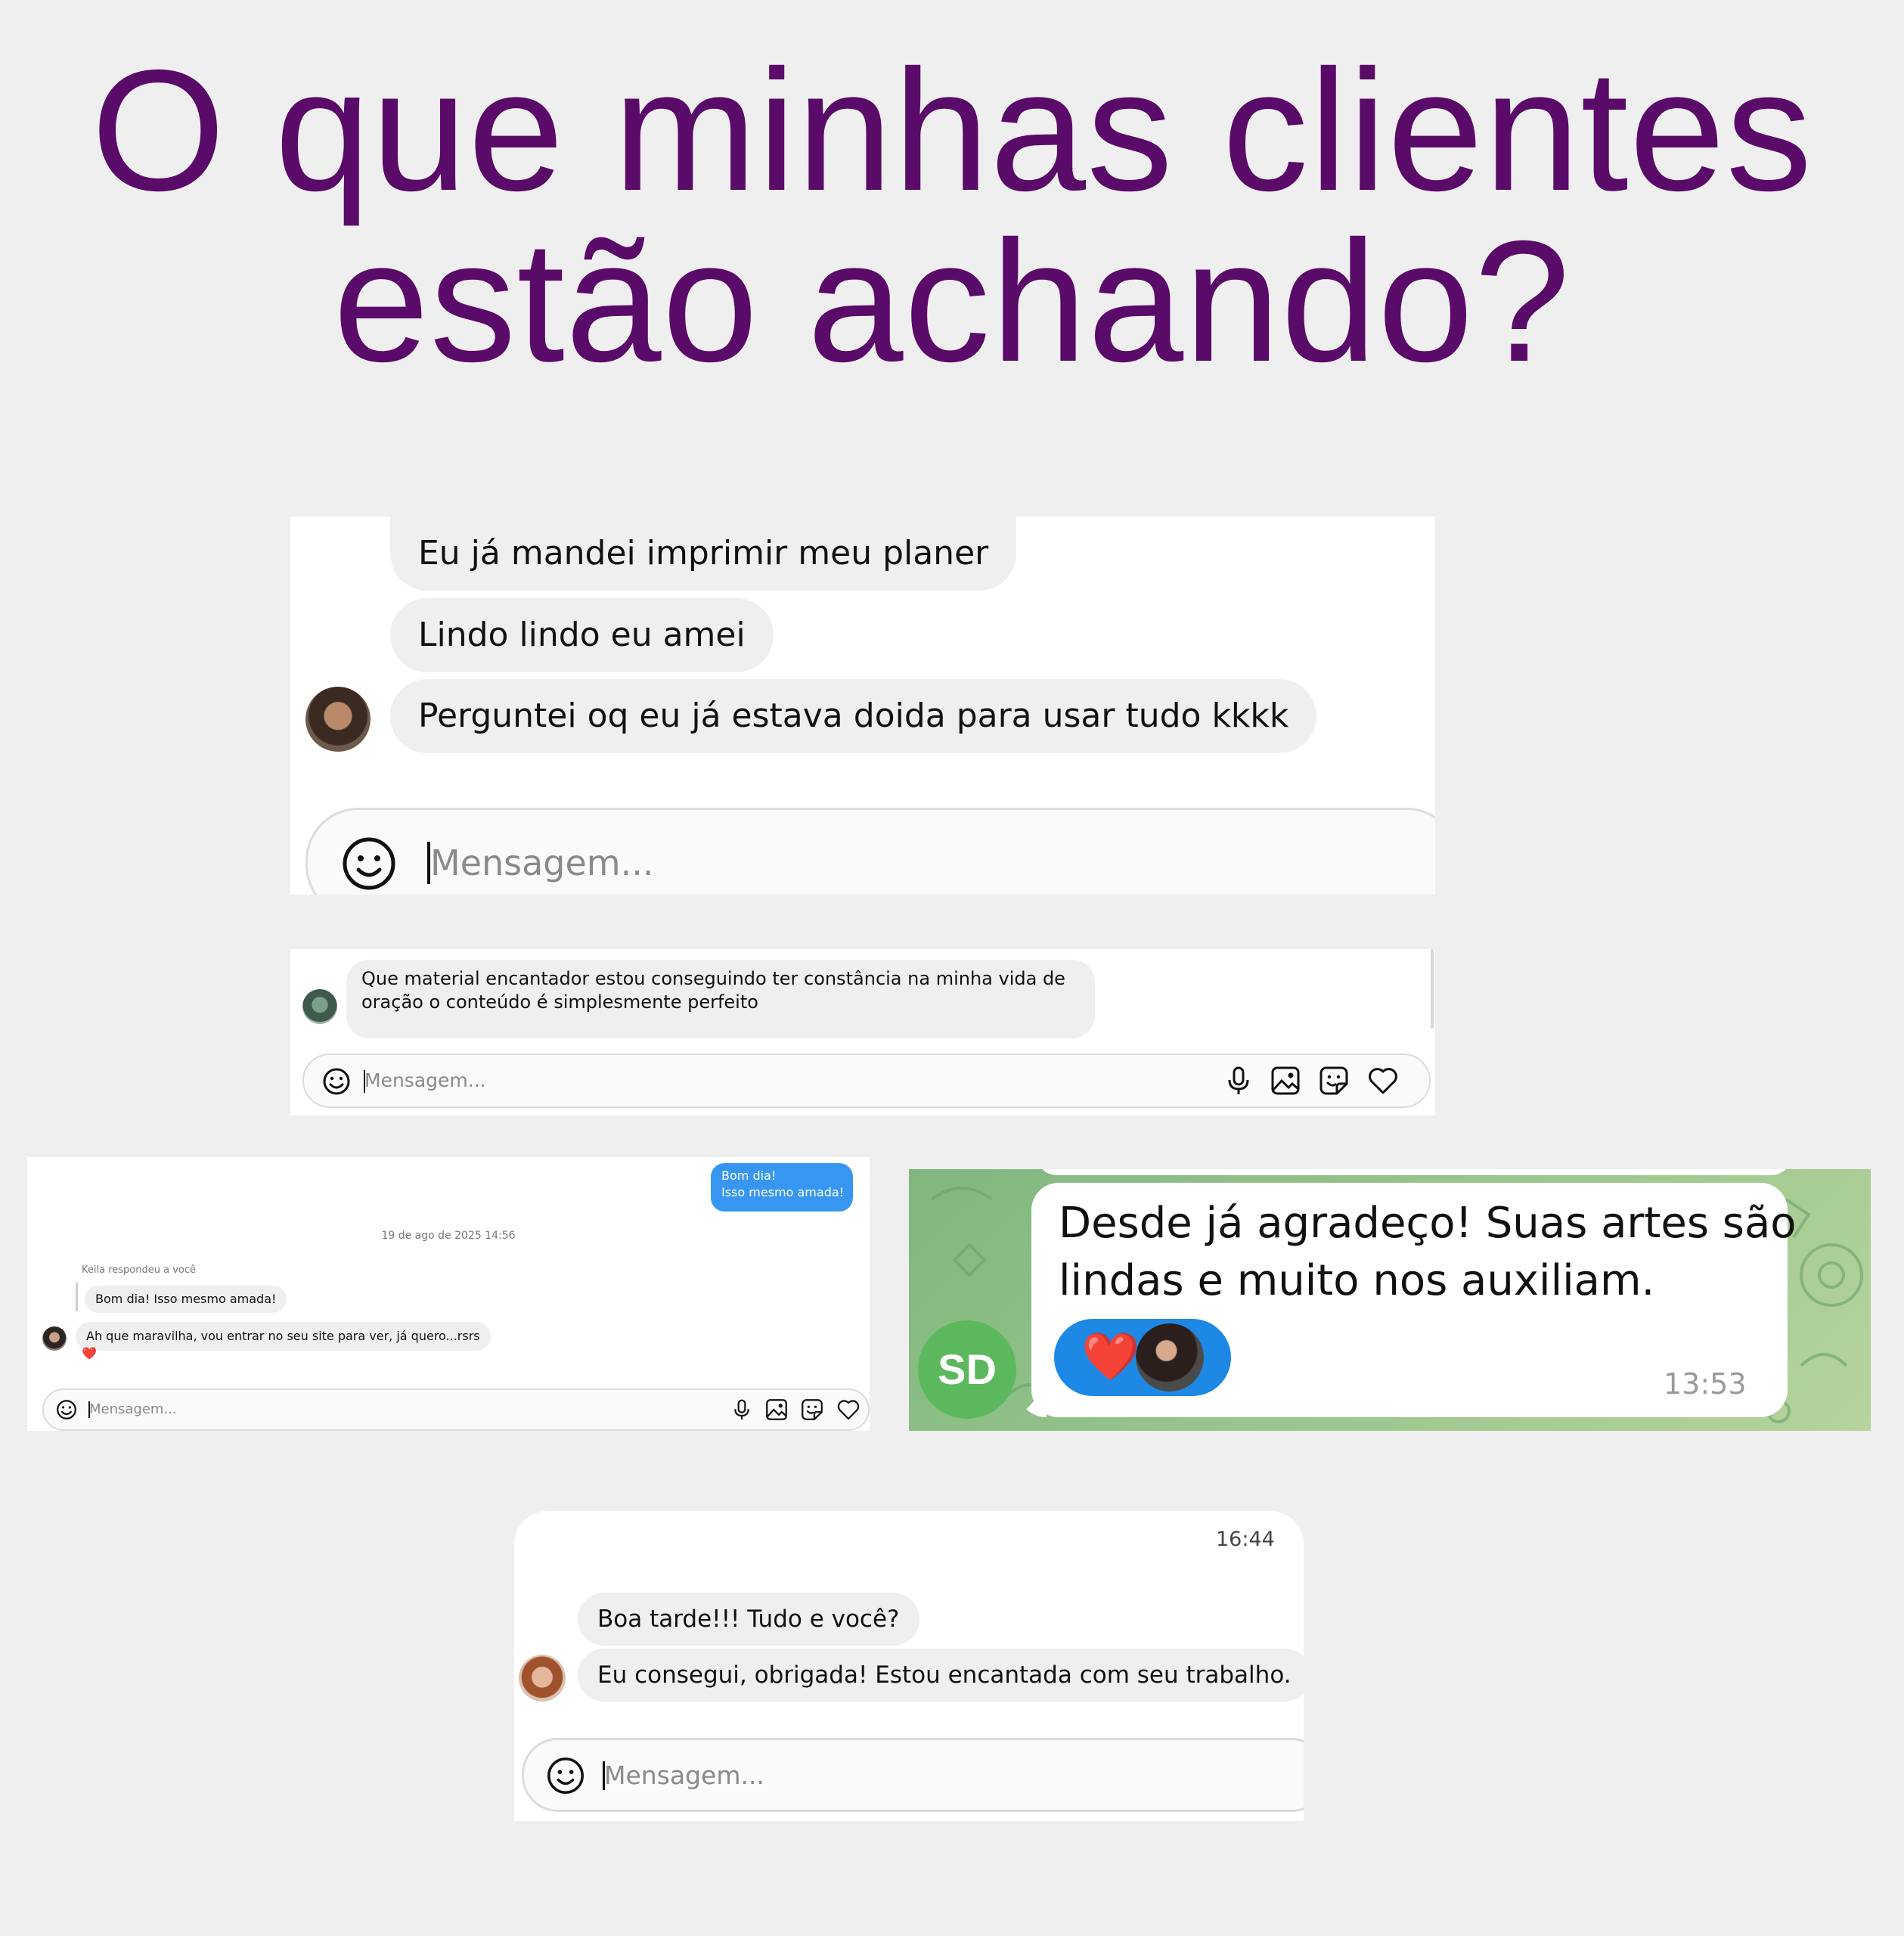 This screenshot has width=1904, height=1936. Describe the element at coordinates (77, 1297) in the screenshot. I see `reply-indicator-line` at that location.